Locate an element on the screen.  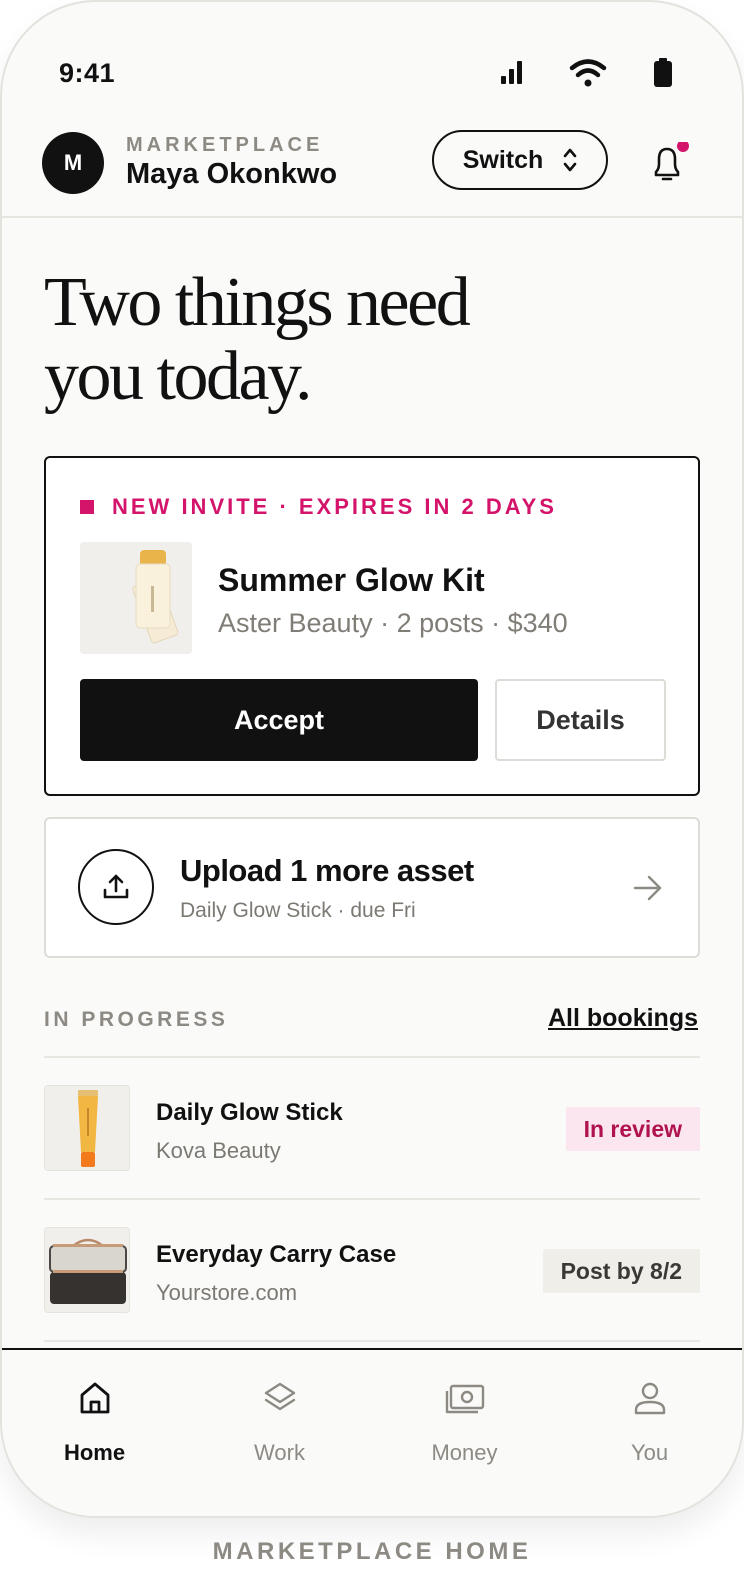
upload-task-subtitle: Daily Glow Stick · due Fri is located at coordinates (298, 910).